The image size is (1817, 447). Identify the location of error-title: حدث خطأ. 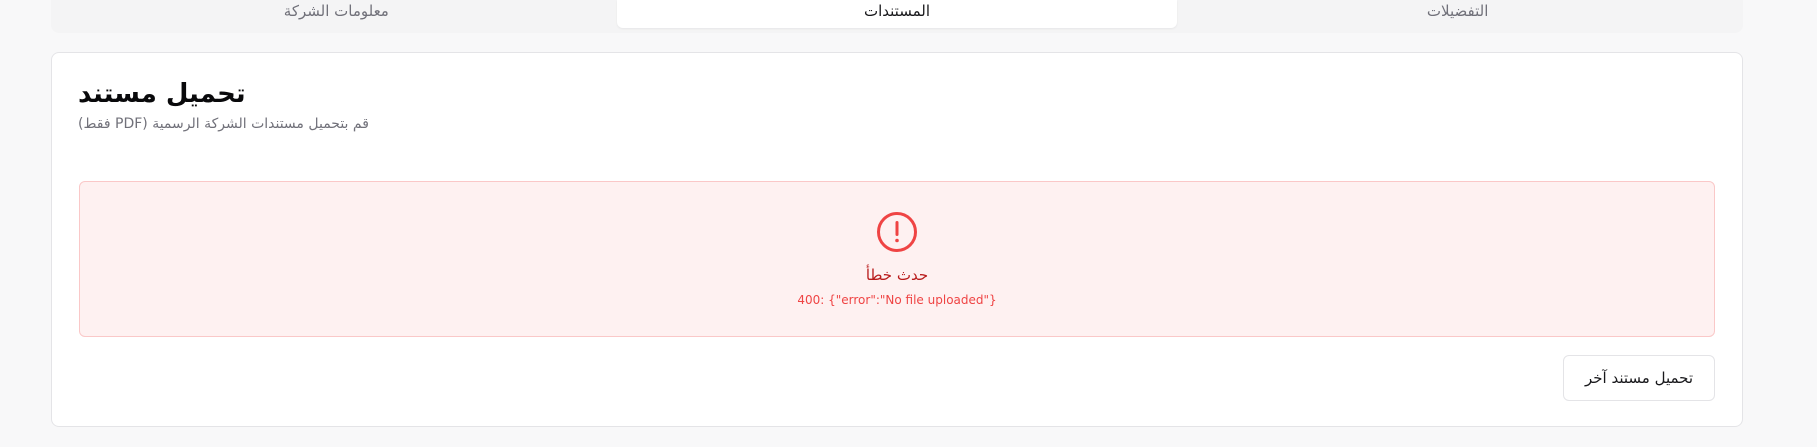
(897, 275).